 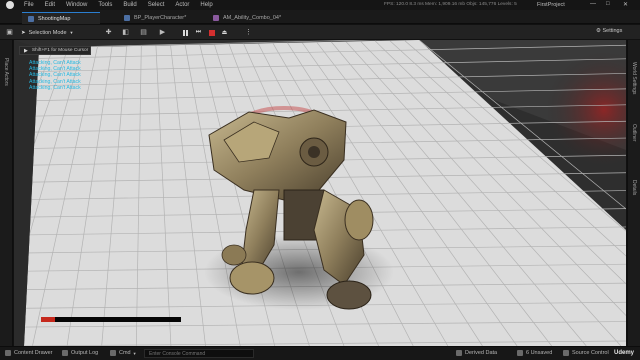 What do you see at coordinates (113, 353) in the screenshot?
I see `terminal-icon` at bounding box center [113, 353].